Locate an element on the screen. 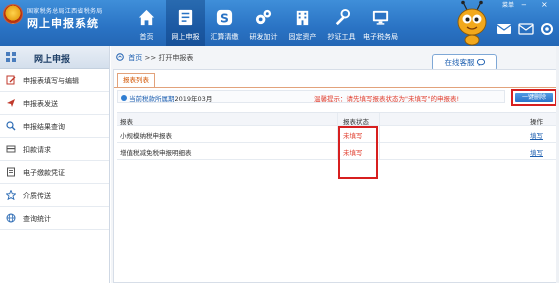 The image size is (559, 283). sidebar-header: 网上申报 is located at coordinates (54, 57).